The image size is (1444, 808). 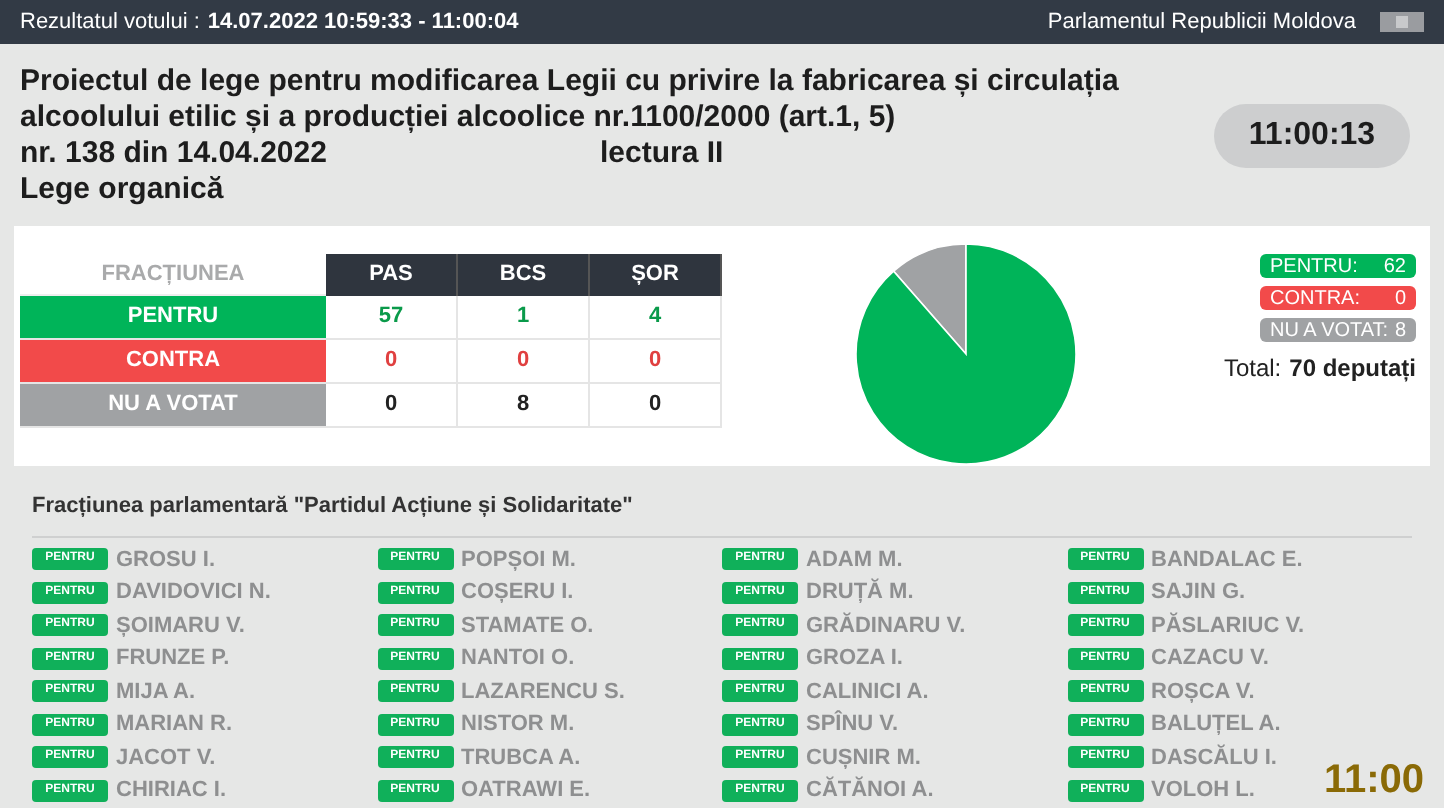 I want to click on deputy-name: LAZARENCU S., so click(x=543, y=691).